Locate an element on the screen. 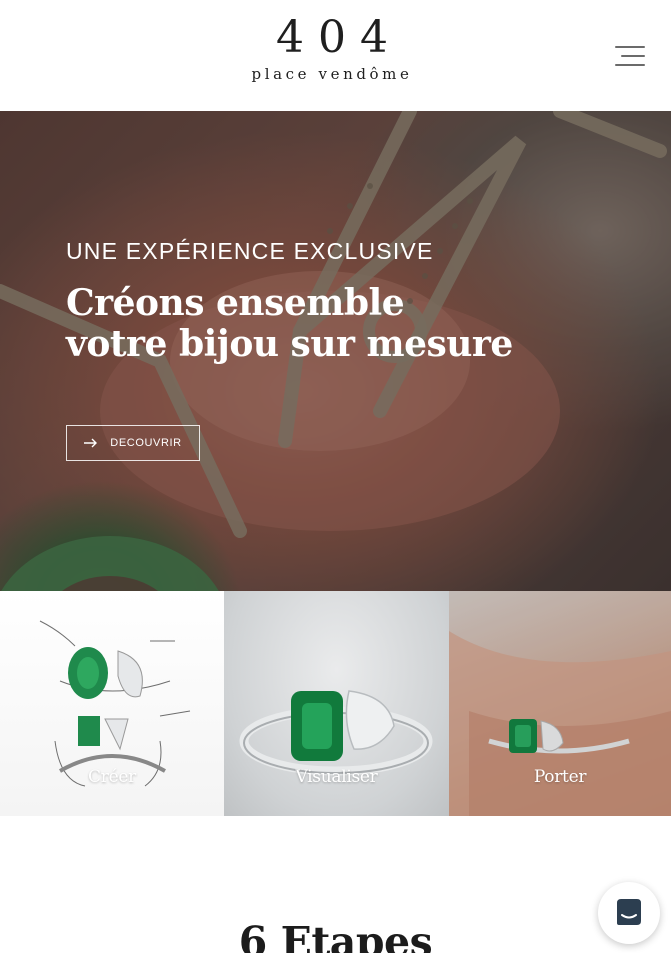 Image resolution: width=671 pixels, height=953 pixels. hero-title-line: votre bijou sur mesure is located at coordinates (289, 344).